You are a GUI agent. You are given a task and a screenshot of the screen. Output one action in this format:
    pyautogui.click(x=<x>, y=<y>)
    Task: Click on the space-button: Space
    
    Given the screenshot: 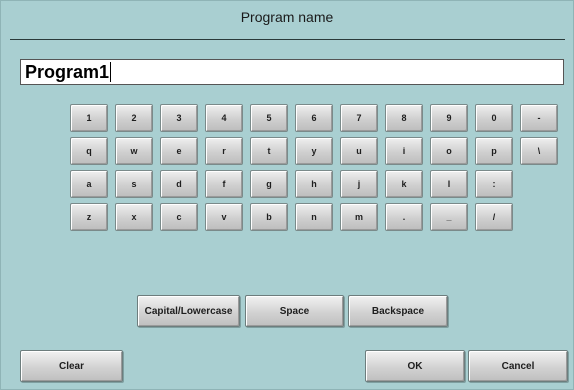 What is the action you would take?
    pyautogui.click(x=294, y=311)
    